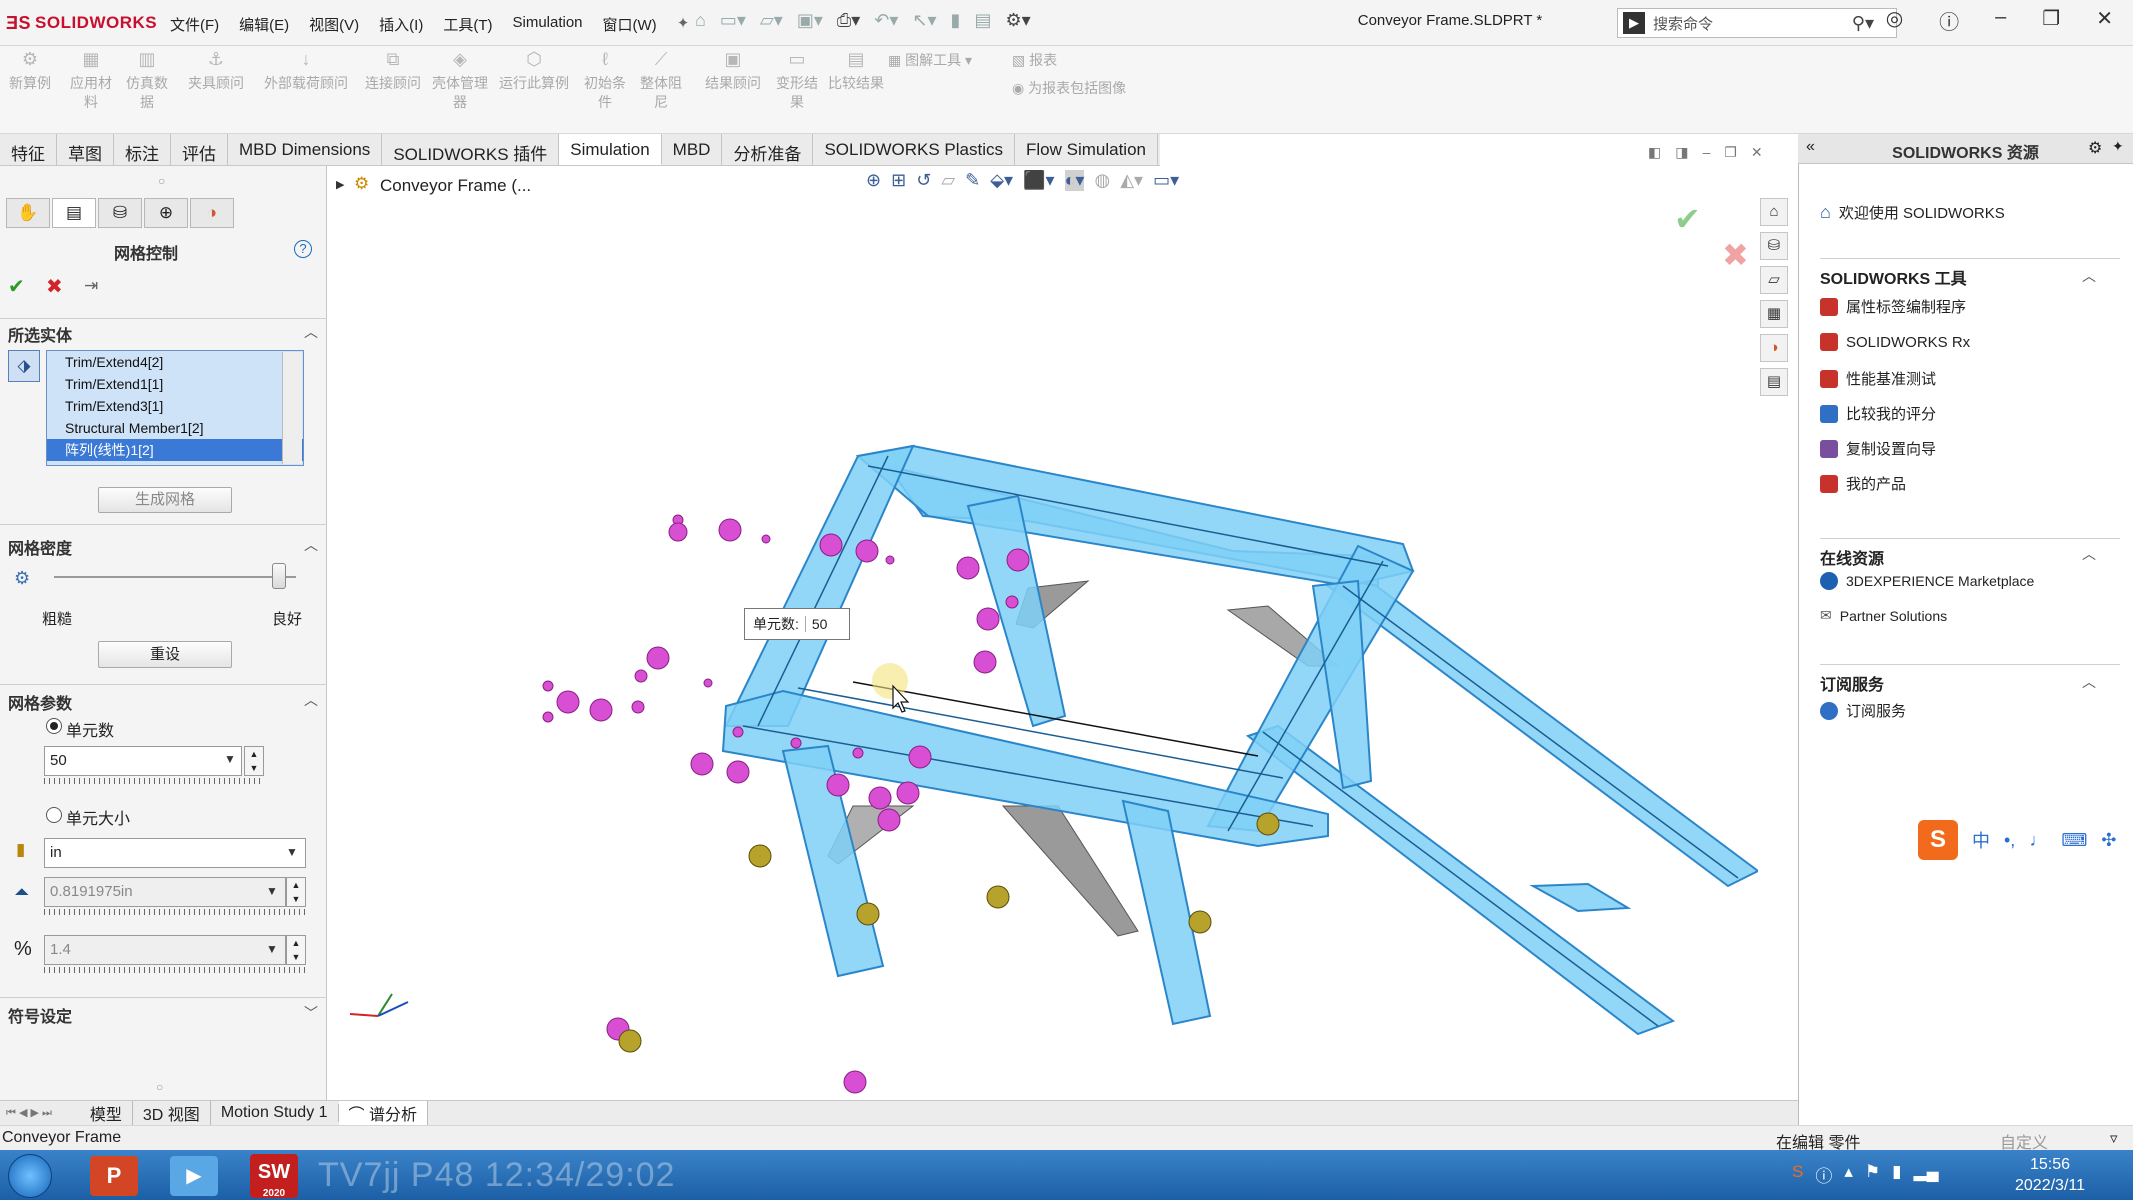 This screenshot has width=2133, height=1200. Describe the element at coordinates (848, 20) in the screenshot. I see `print-icon: ⎙▾` at that location.